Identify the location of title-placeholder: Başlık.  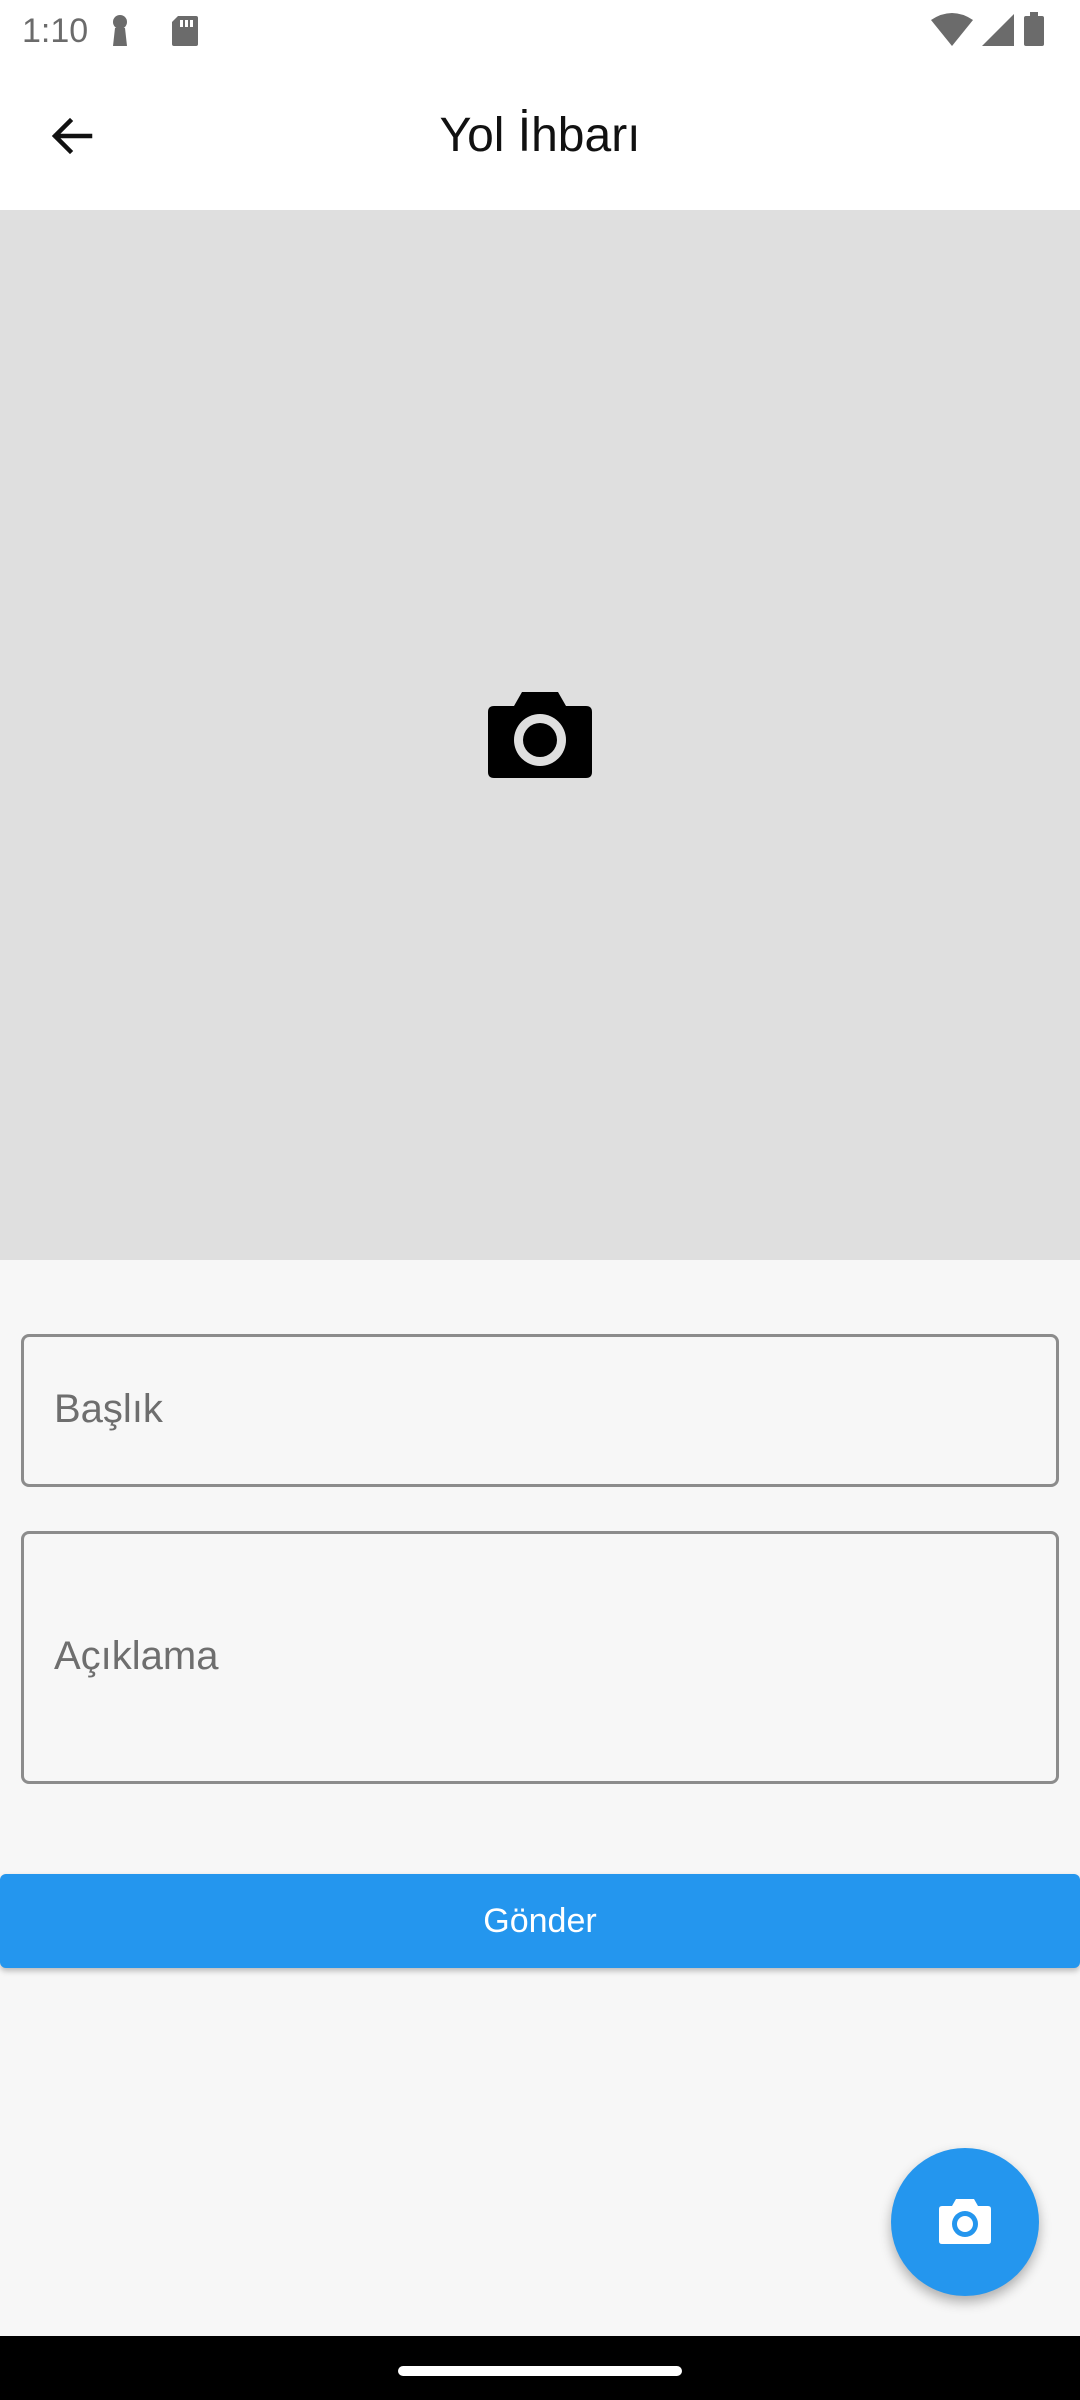
(108, 1409).